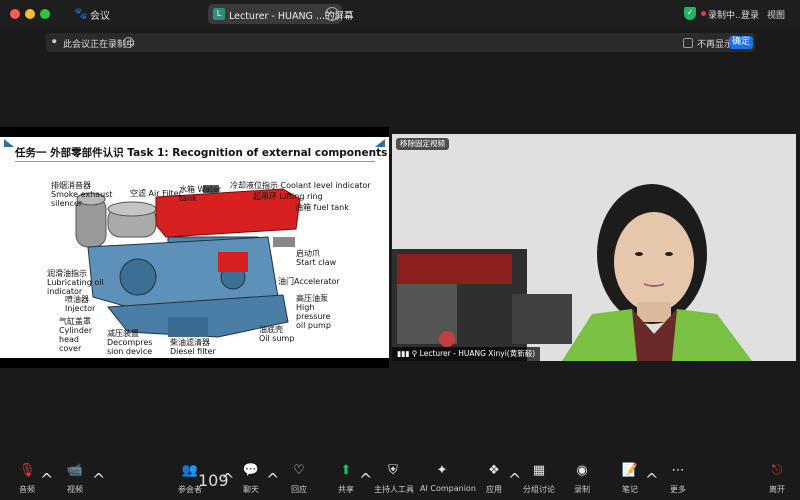  Describe the element at coordinates (45, 14) in the screenshot. I see `fullscreen-window-button` at that location.